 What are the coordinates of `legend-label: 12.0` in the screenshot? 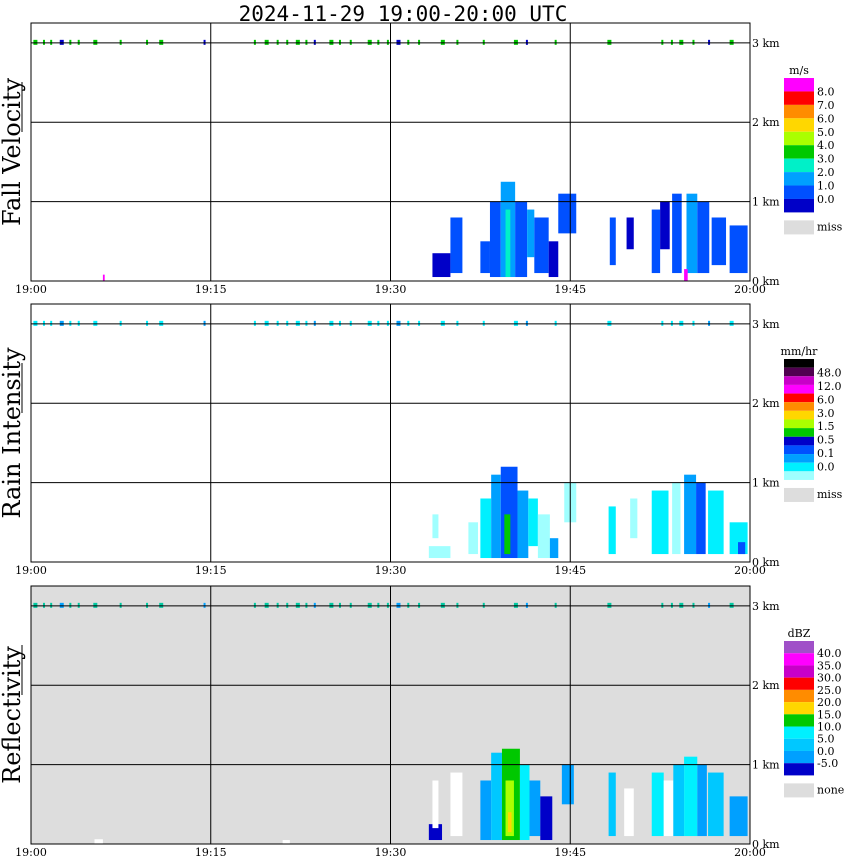 It's located at (829, 386).